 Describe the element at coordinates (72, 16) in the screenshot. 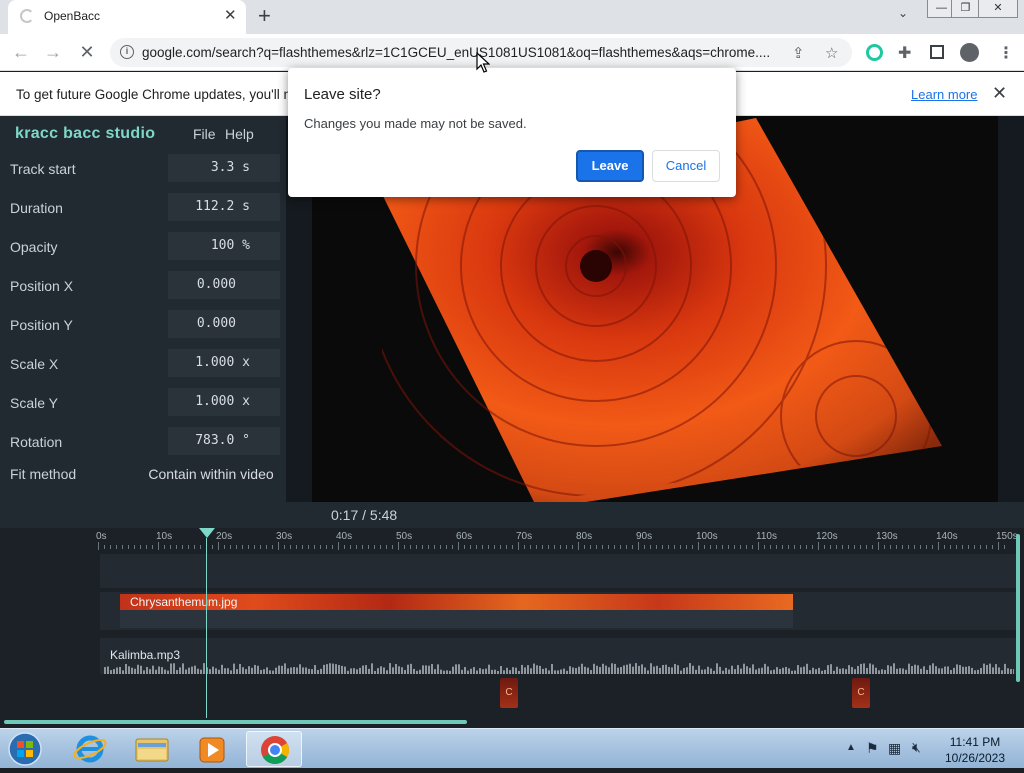

I see `tab-title: OpenBacc` at that location.